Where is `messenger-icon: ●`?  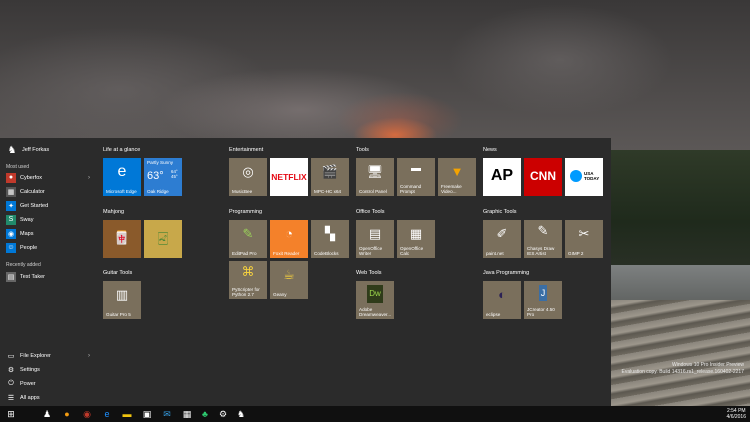 messenger-icon: ● is located at coordinates (67, 414).